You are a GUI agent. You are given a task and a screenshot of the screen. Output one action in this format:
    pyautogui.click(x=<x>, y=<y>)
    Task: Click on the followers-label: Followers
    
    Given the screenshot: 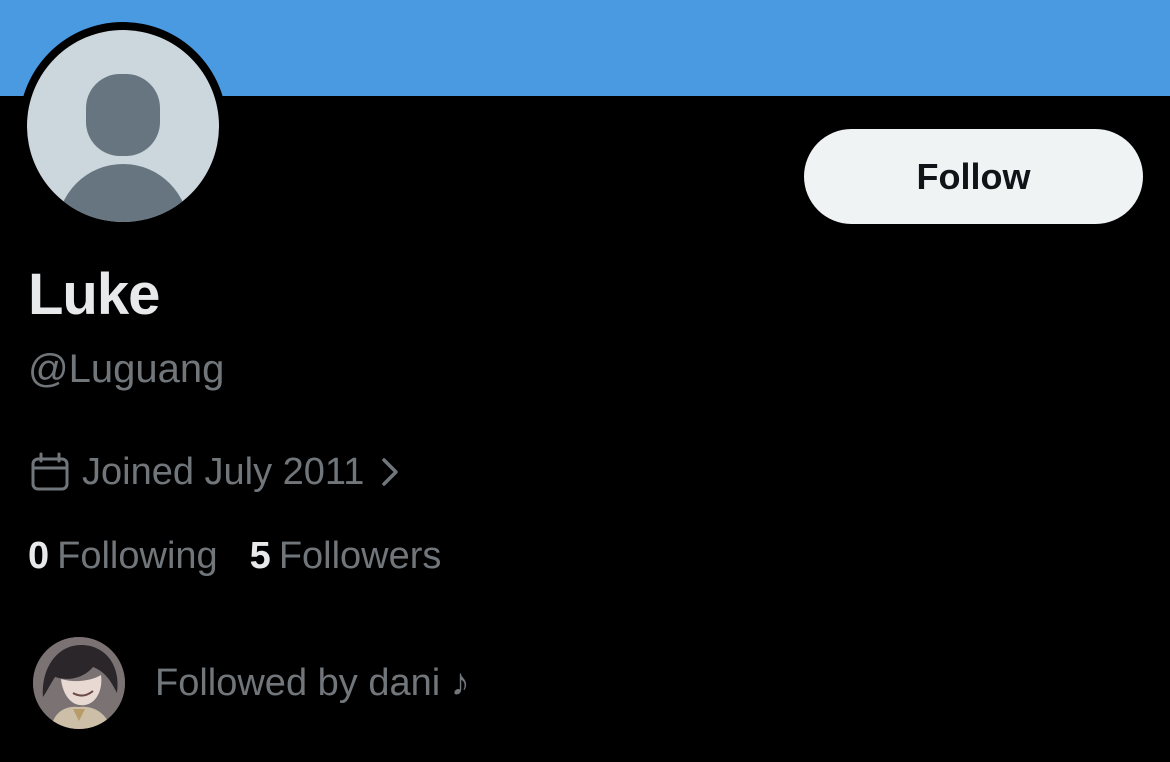 What is the action you would take?
    pyautogui.click(x=360, y=556)
    